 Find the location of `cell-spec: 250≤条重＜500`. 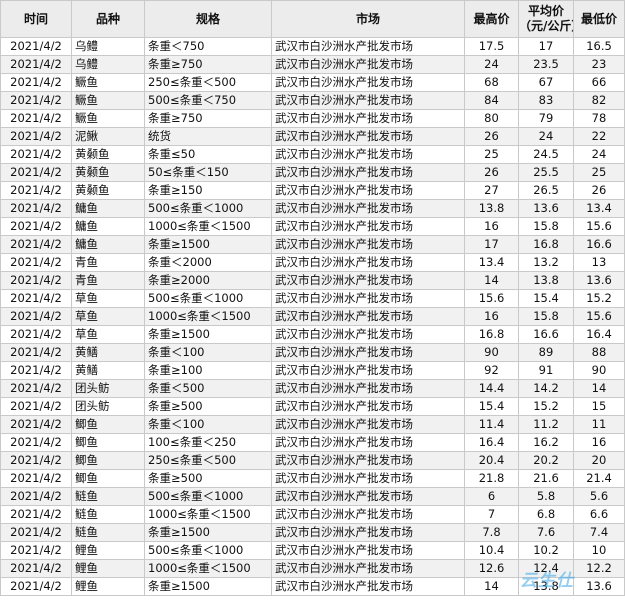

cell-spec: 250≤条重＜500 is located at coordinates (208, 460).